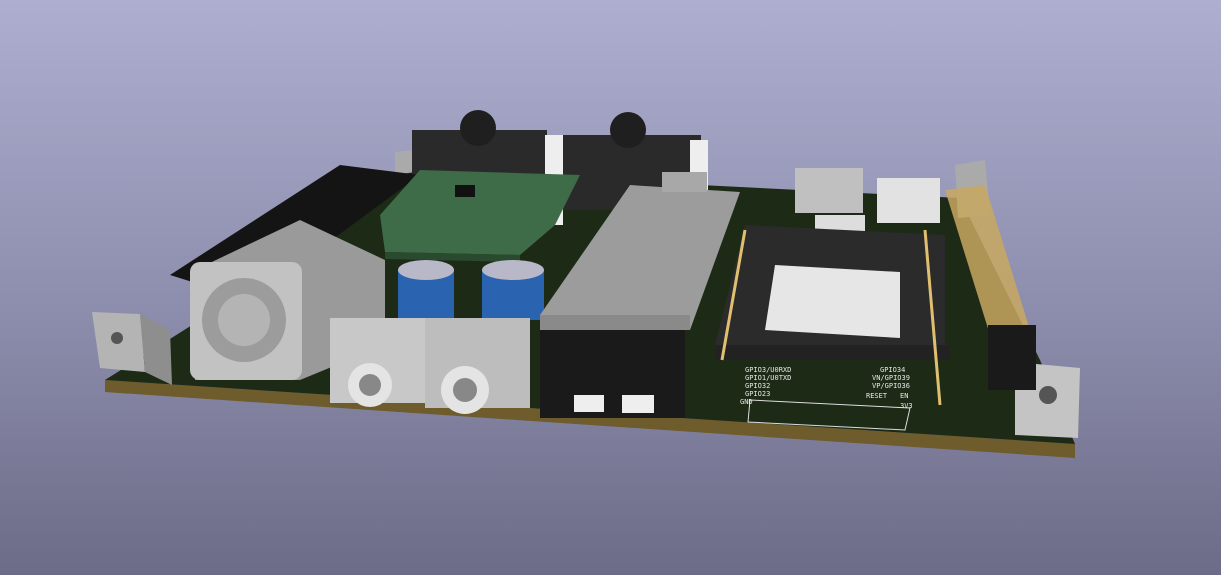  Describe the element at coordinates (877, 396) in the screenshot. I see `silk-label: RESET` at that location.